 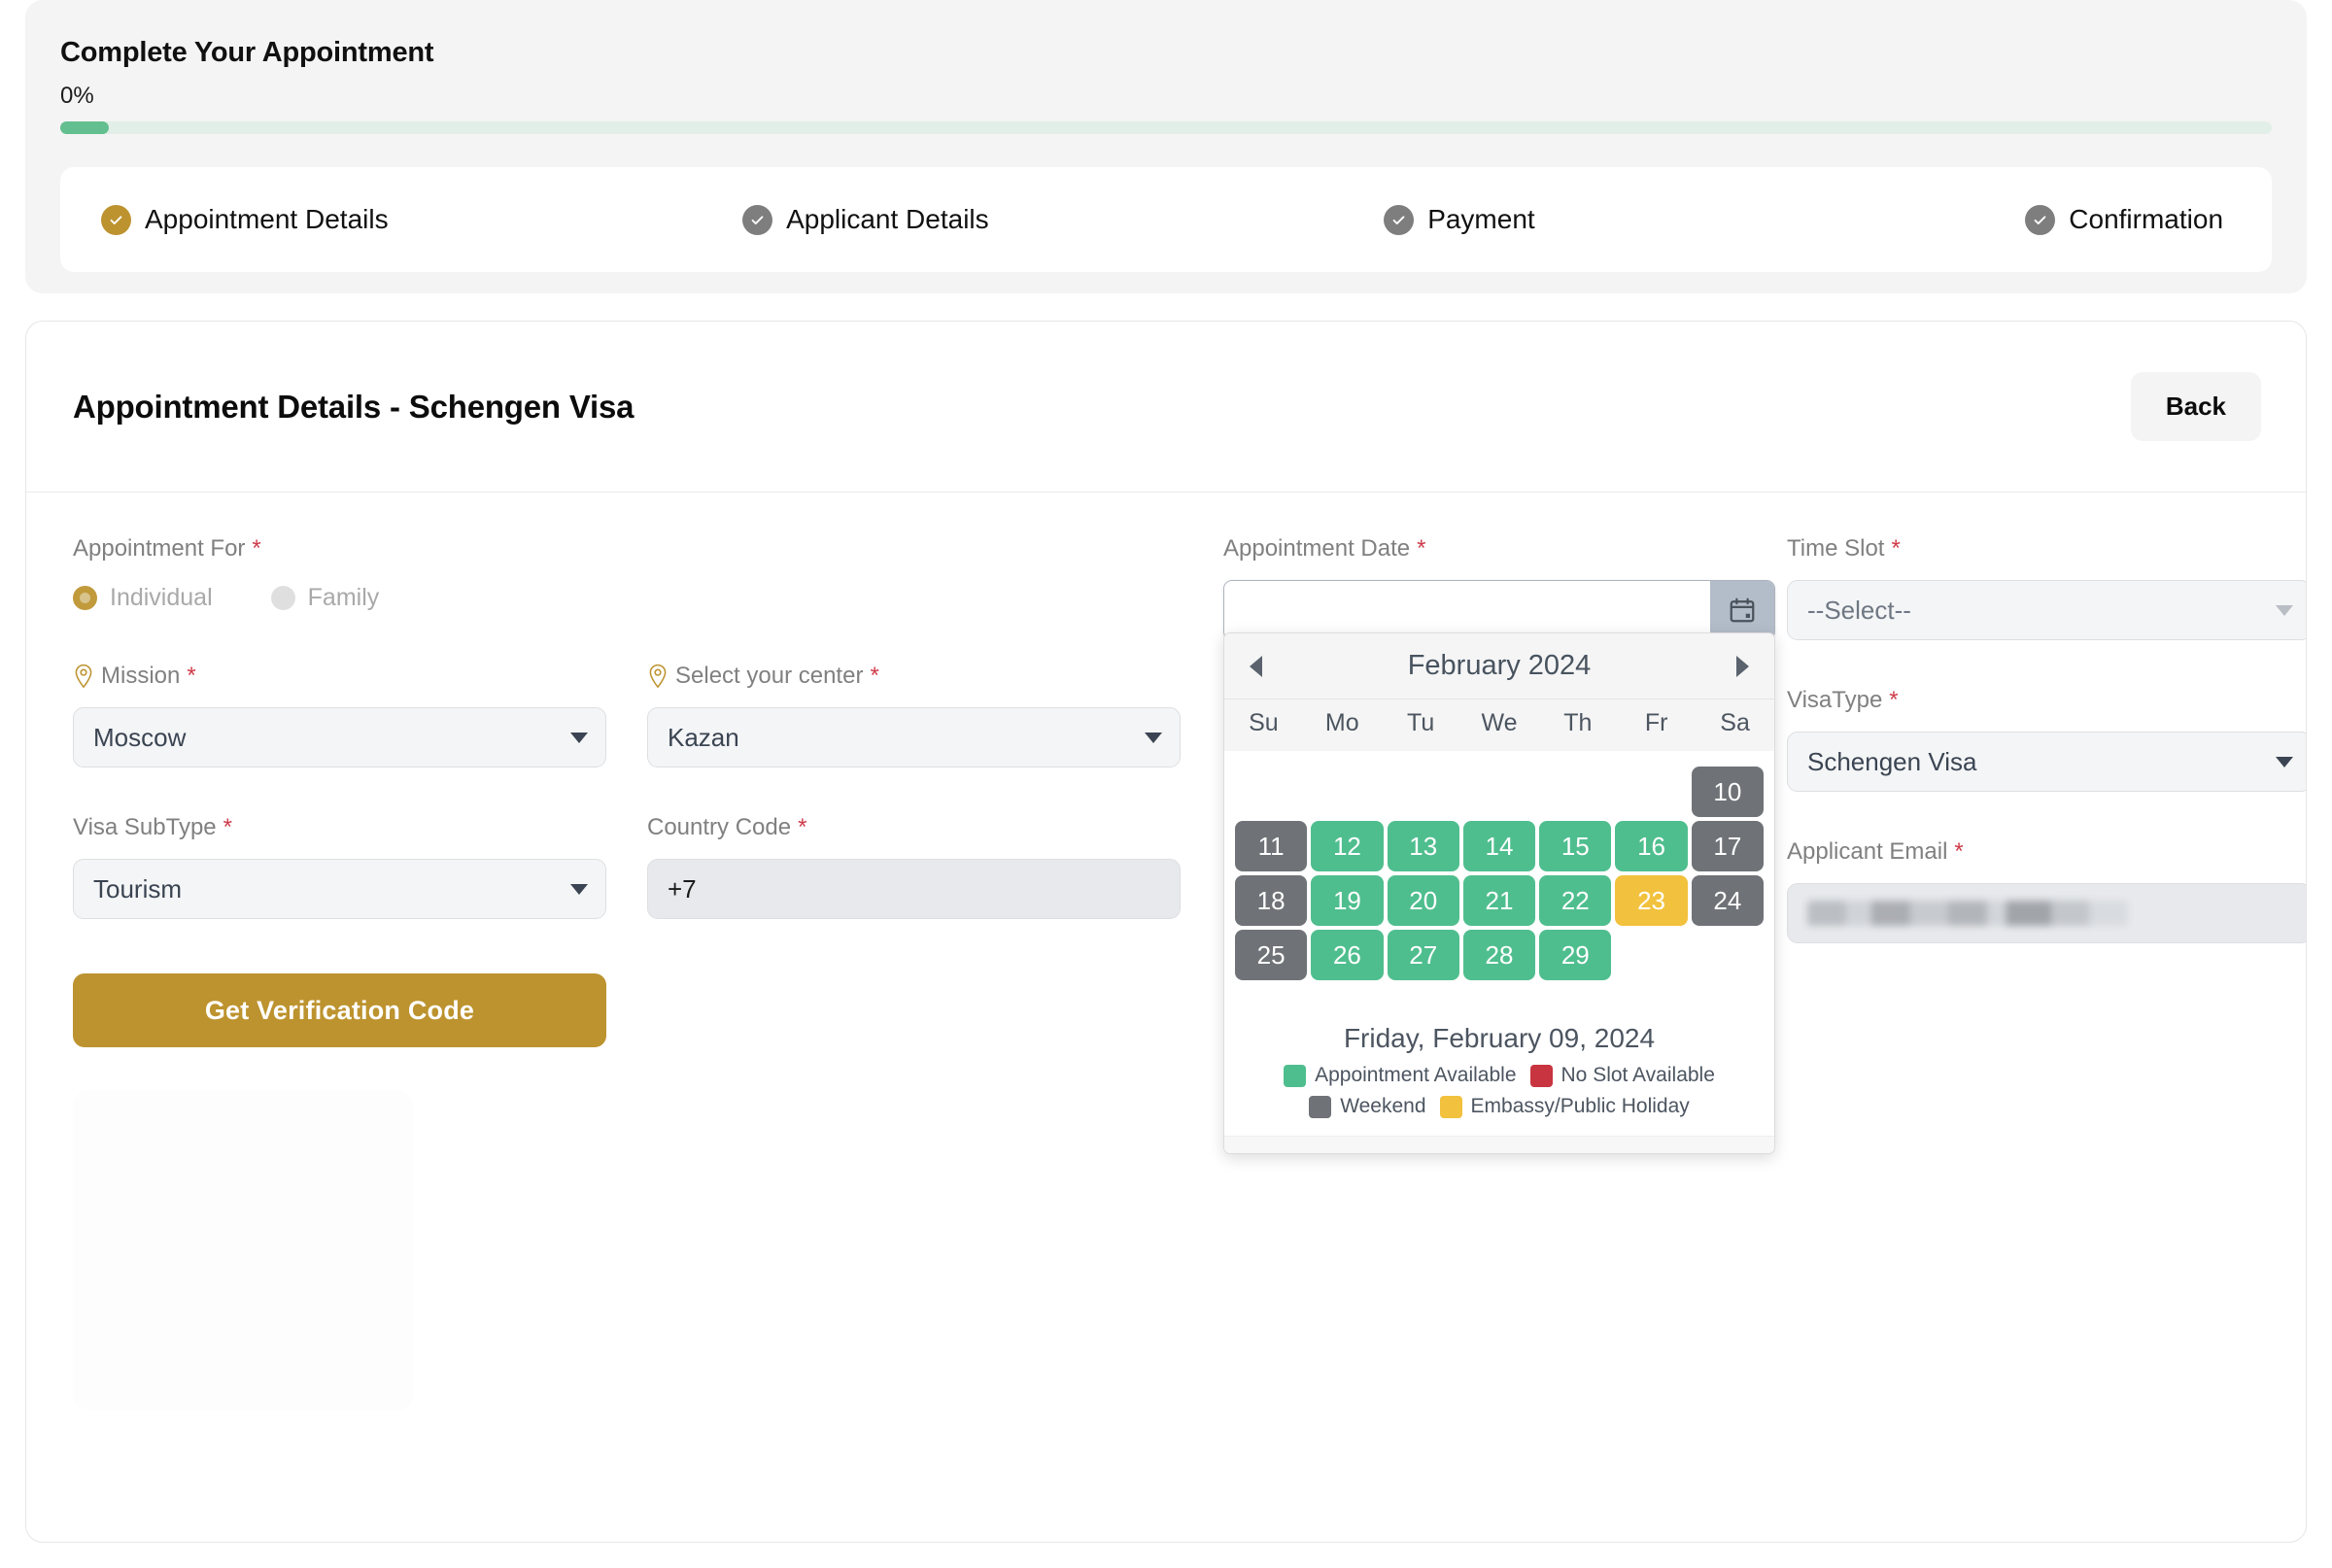 I want to click on label-text: Country Code, so click(x=719, y=827).